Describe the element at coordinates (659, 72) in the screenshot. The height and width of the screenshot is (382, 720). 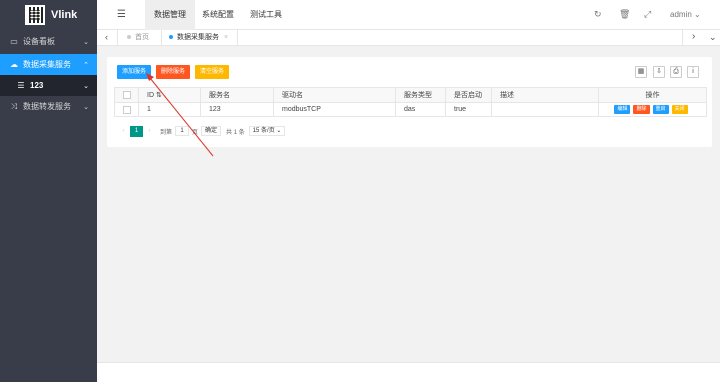
I see `export-icon: ⇩` at that location.